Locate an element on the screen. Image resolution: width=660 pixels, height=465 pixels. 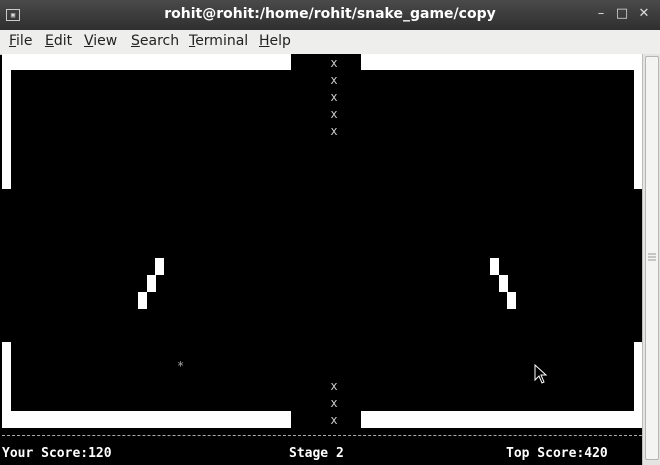
menu-terminal: Terminal is located at coordinates (218, 41).